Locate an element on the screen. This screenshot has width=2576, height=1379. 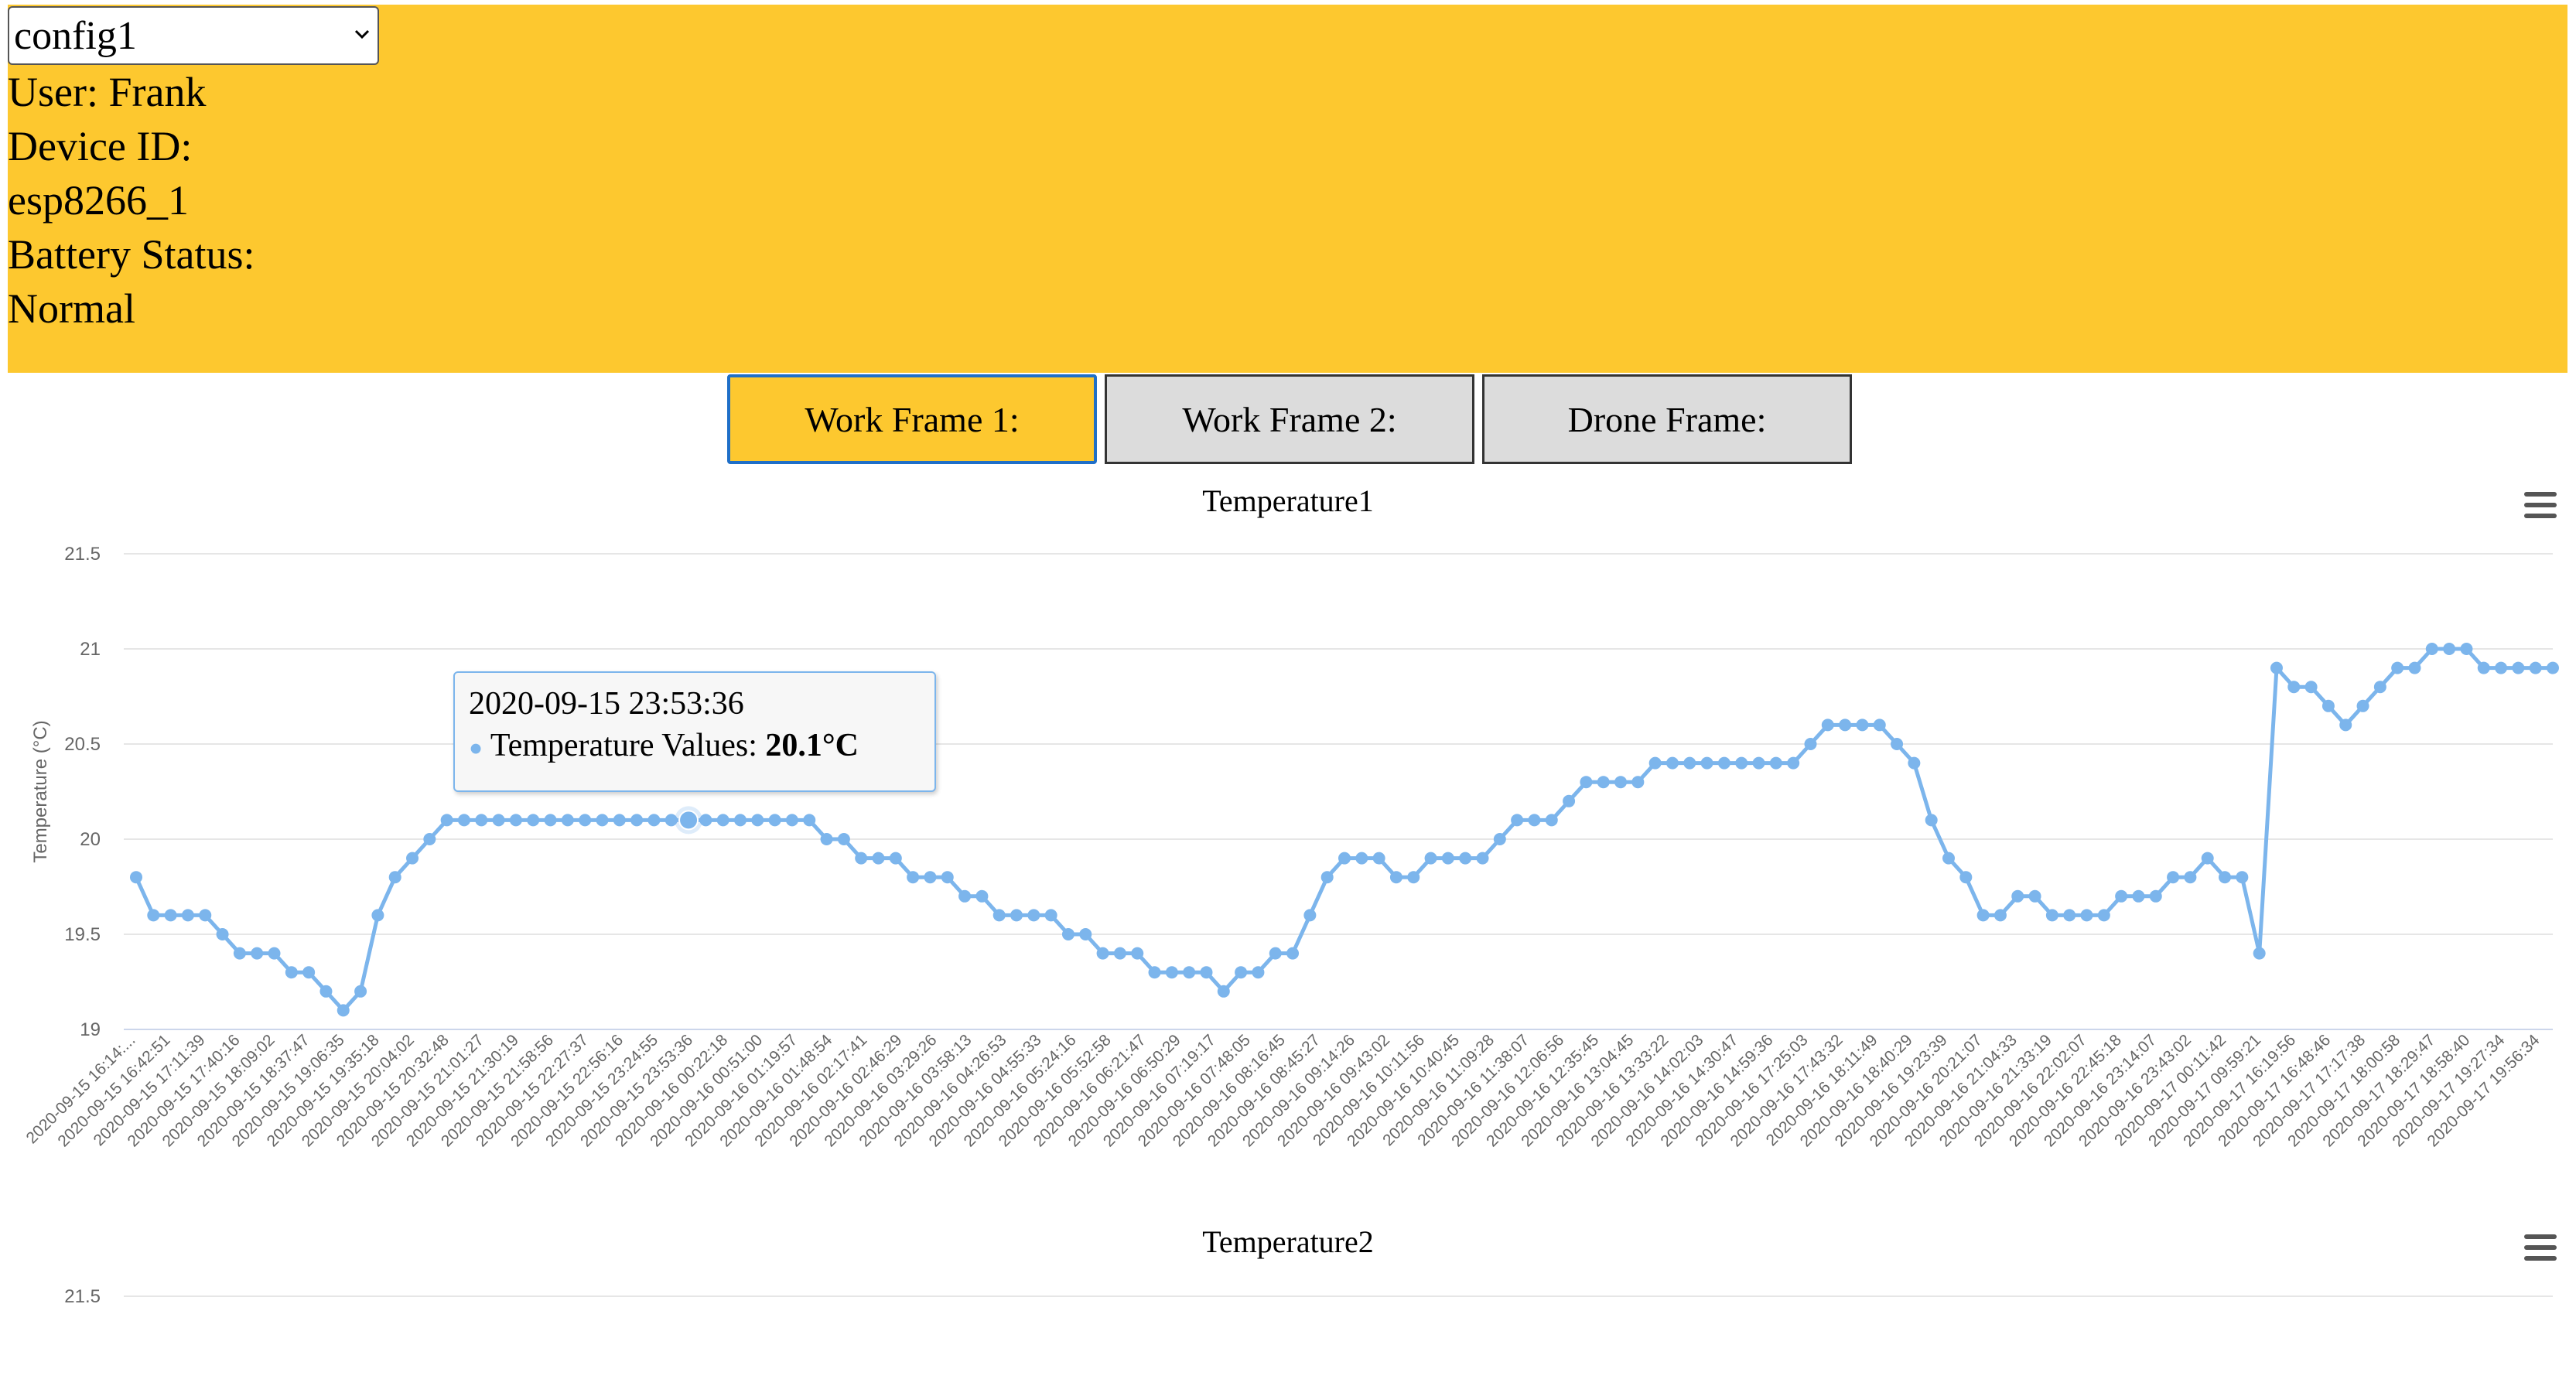
hovered-point is located at coordinates (688, 820).